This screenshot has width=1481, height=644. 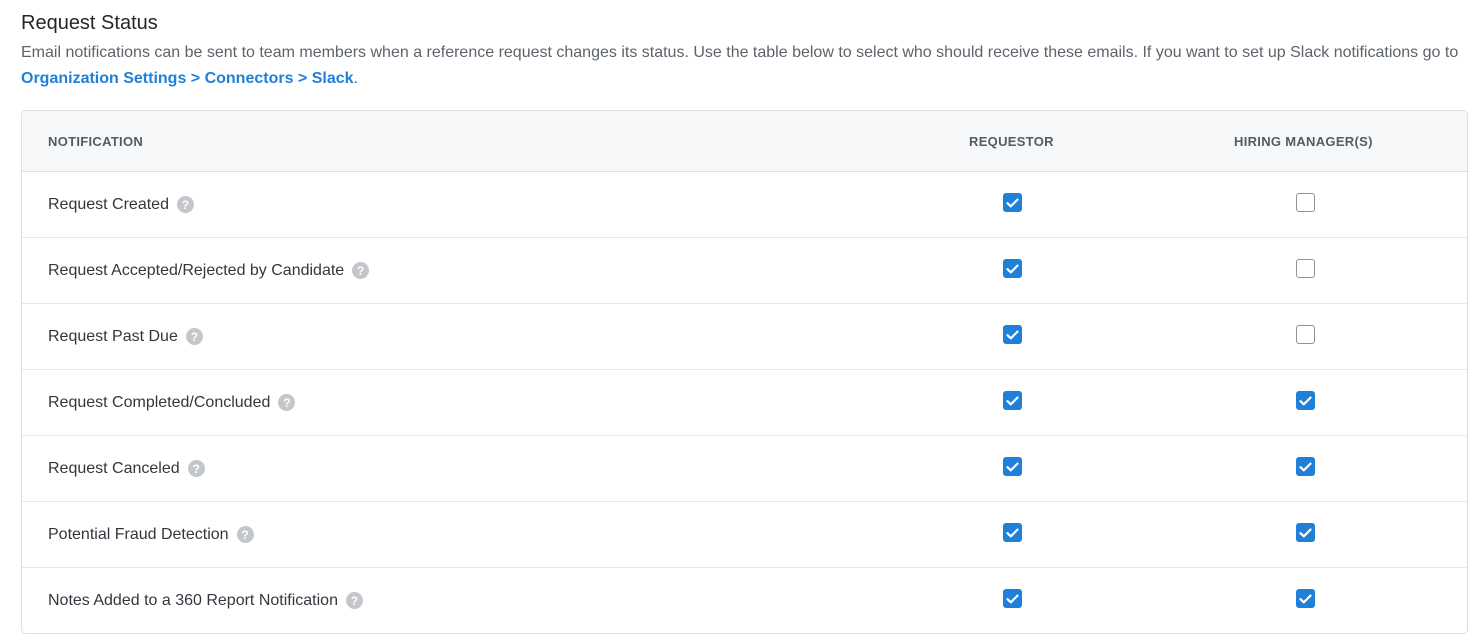 What do you see at coordinates (442, 205) in the screenshot?
I see `notification-cell: Request Created?` at bounding box center [442, 205].